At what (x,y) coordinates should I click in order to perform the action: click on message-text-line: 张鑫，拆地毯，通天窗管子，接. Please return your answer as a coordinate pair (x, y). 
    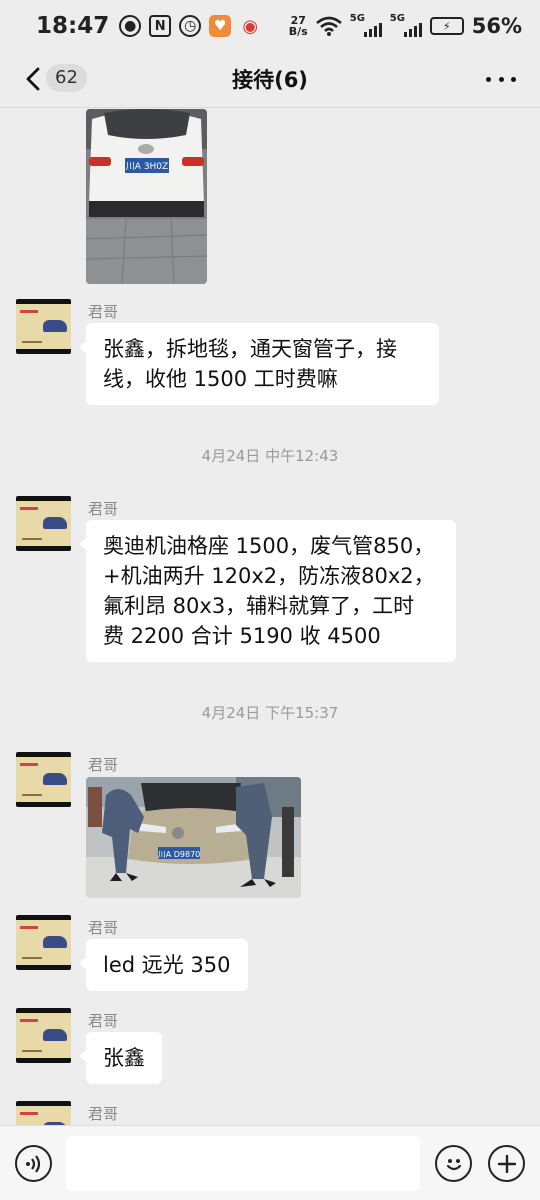
    Looking at the image, I should click on (250, 349).